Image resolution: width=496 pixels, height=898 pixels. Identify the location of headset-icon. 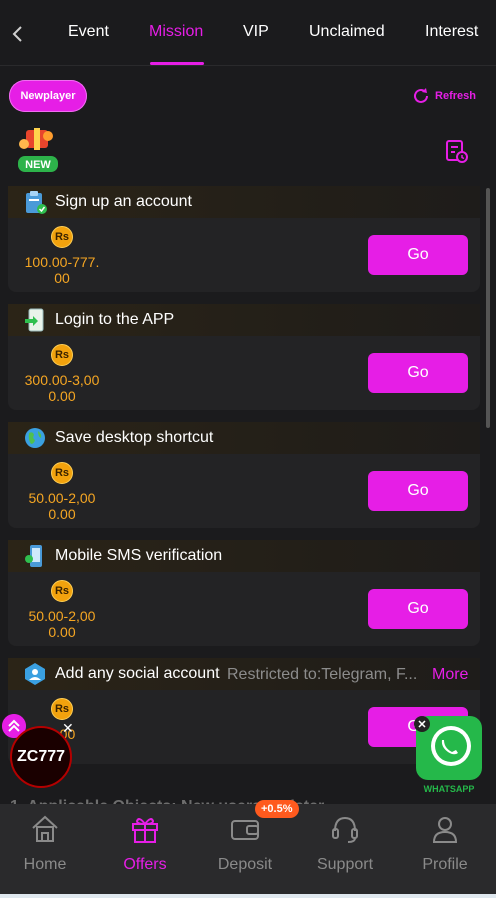
(345, 829).